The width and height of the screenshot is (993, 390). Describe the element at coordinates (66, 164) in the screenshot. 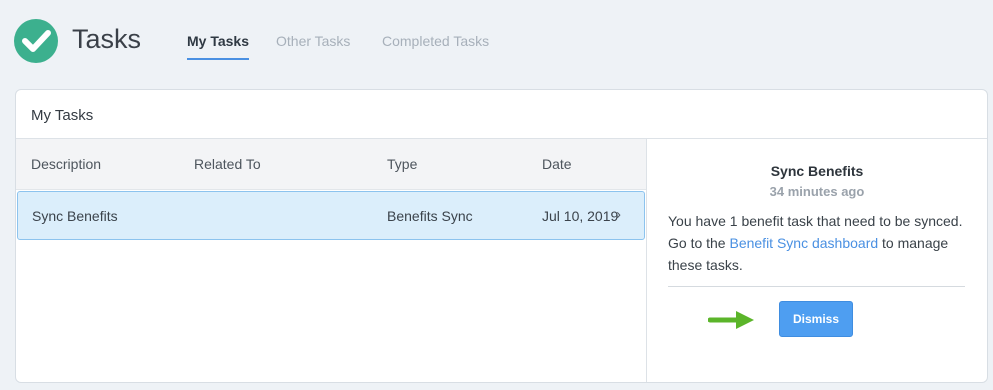

I see `column-header-description: Description` at that location.